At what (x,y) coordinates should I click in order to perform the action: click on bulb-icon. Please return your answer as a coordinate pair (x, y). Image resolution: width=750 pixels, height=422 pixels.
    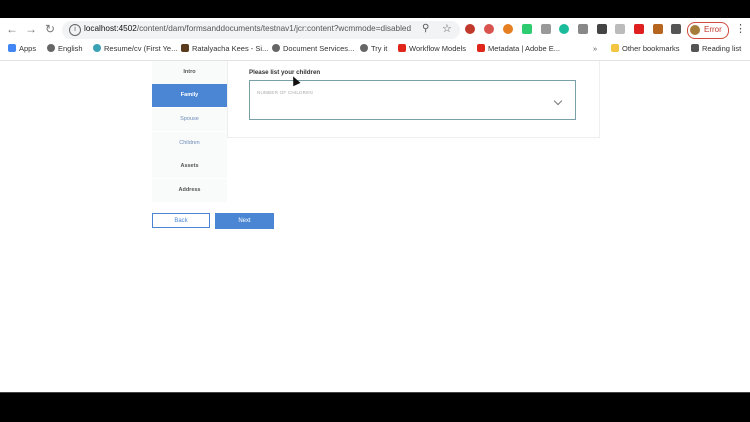
    Looking at the image, I should click on (97, 48).